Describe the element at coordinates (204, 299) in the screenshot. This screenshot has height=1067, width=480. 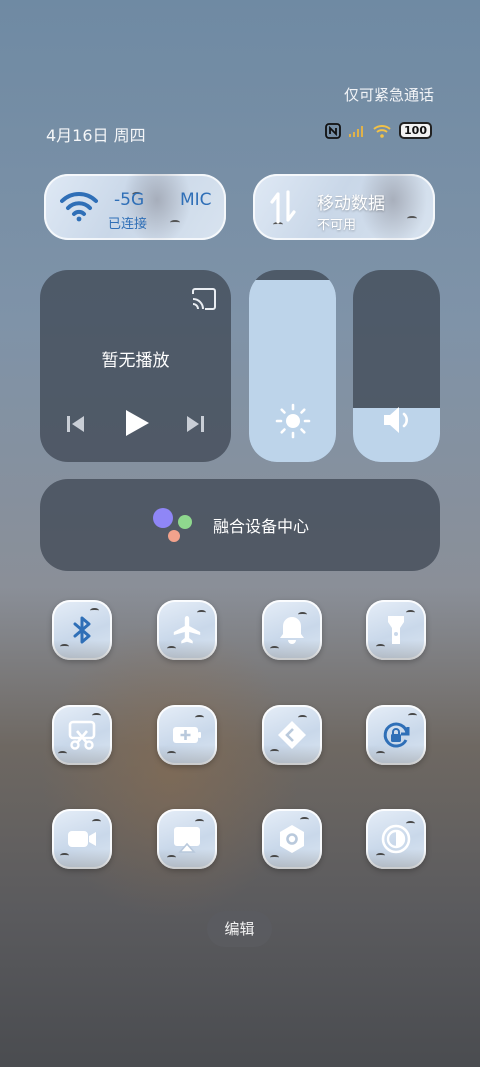
I see `cast-icon` at that location.